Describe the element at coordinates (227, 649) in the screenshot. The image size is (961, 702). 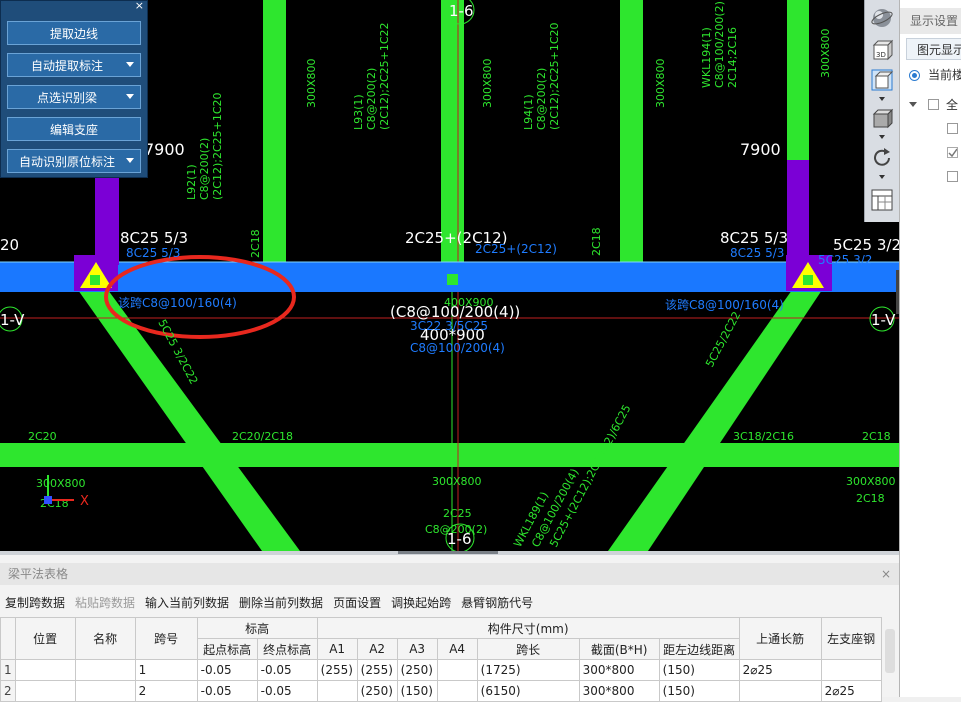
I see `col-header: 起点标高` at that location.